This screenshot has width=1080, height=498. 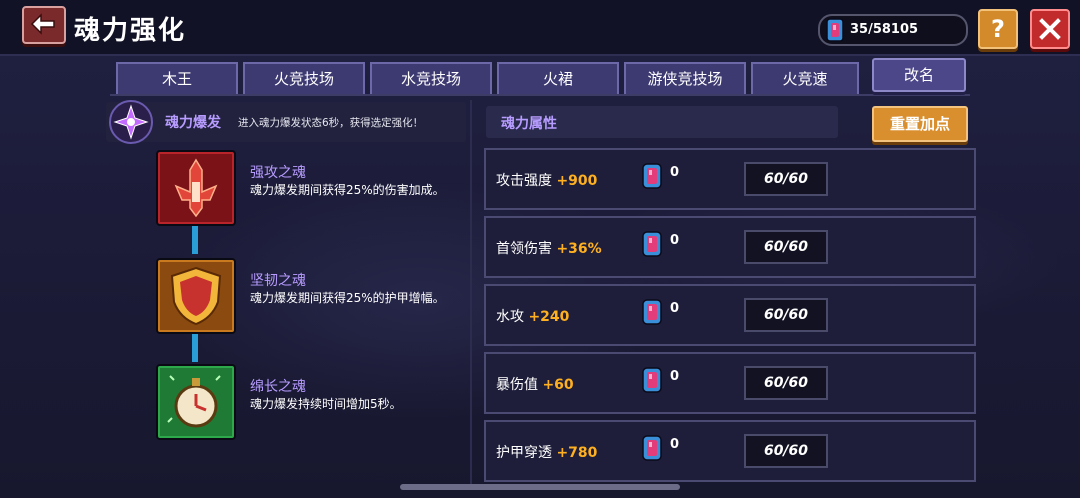 What do you see at coordinates (730, 451) in the screenshot?
I see `attribute-row: 护甲穿透 +780 0 60/60` at bounding box center [730, 451].